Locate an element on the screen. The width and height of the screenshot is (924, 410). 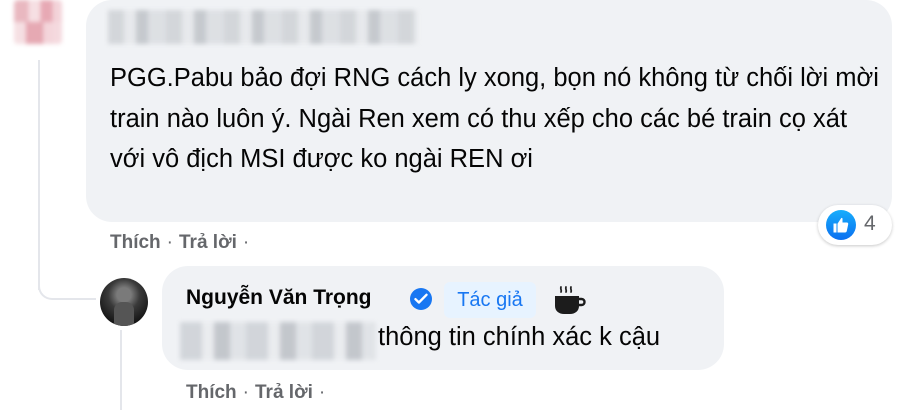
author-avatar is located at coordinates (124, 302).